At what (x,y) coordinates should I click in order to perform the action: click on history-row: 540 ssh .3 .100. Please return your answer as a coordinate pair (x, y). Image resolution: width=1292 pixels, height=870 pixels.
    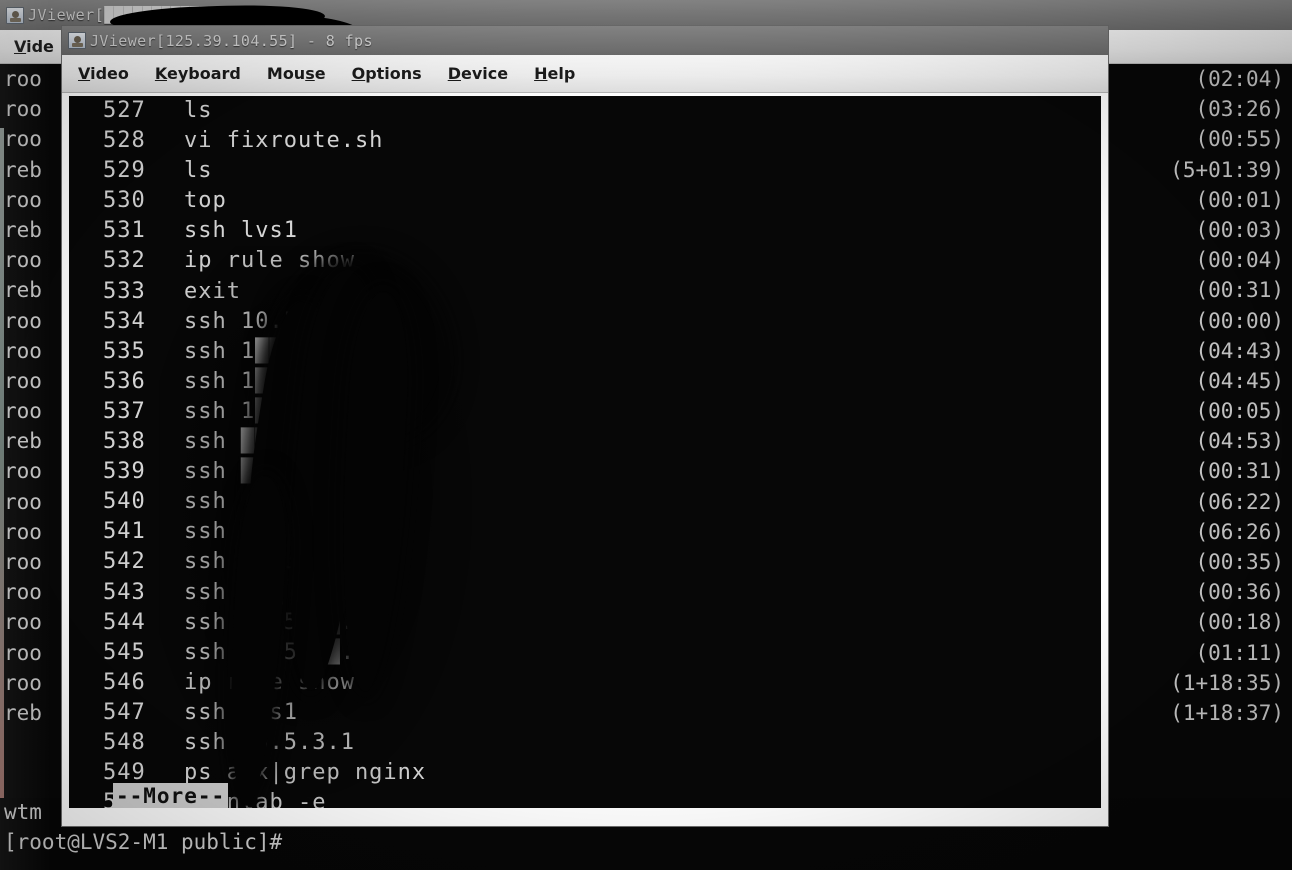
    Looking at the image, I should click on (585, 502).